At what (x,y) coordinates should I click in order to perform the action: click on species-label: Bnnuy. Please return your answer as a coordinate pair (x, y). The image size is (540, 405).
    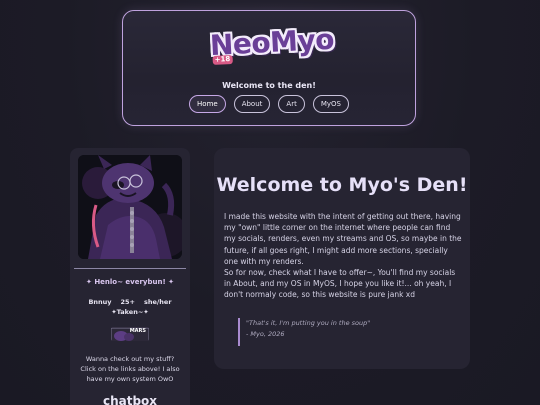
    Looking at the image, I should click on (100, 302).